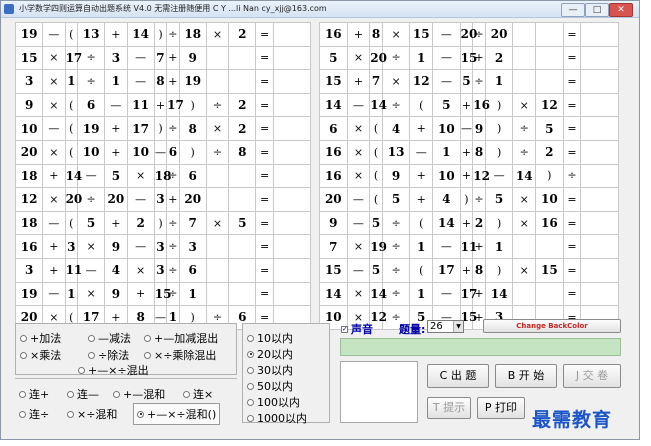  What do you see at coordinates (376, 34) in the screenshot?
I see `number-cell: 8` at bounding box center [376, 34].